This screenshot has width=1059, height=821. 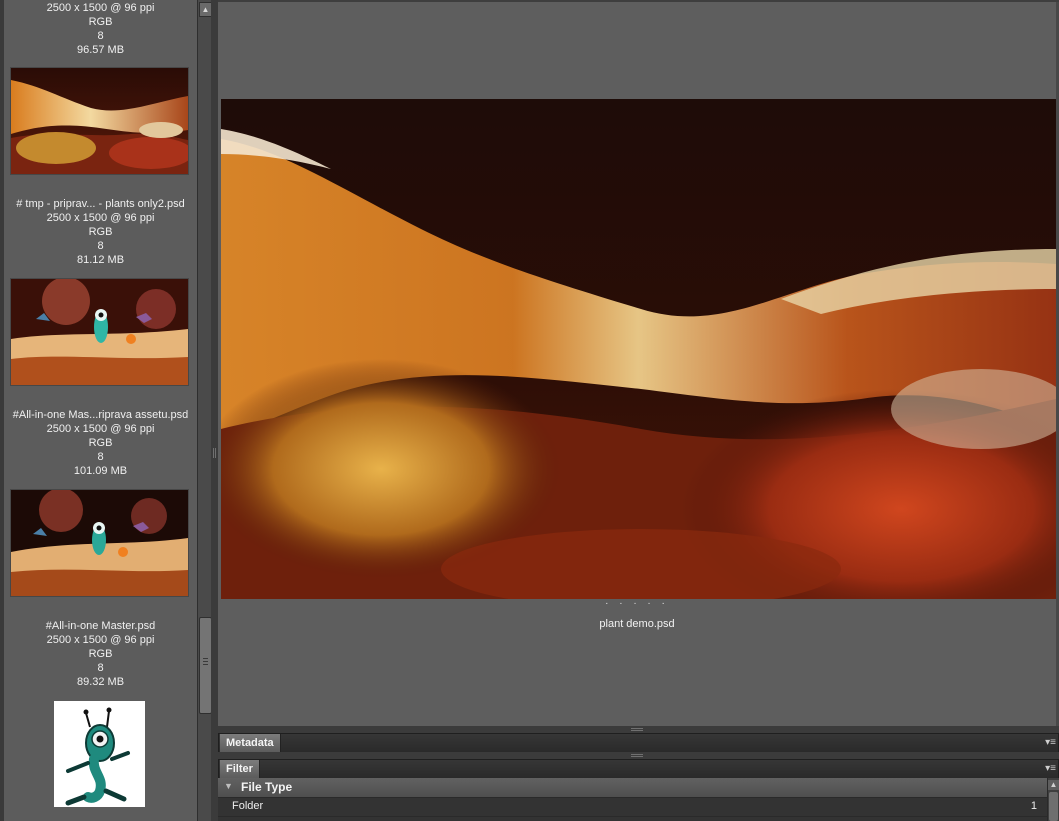 I want to click on scrollbar-thumb, so click(x=1053, y=806).